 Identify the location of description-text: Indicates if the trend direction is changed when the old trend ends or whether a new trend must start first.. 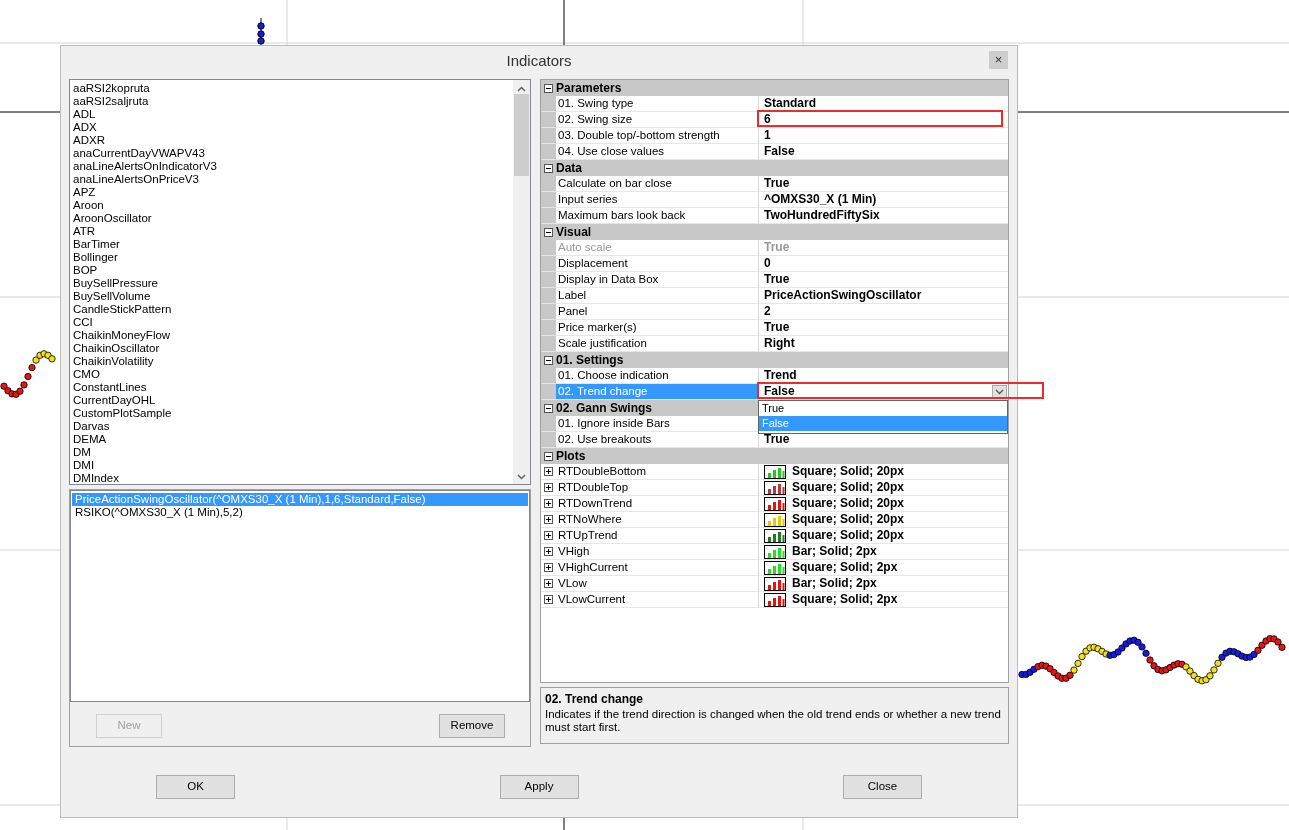
(773, 721).